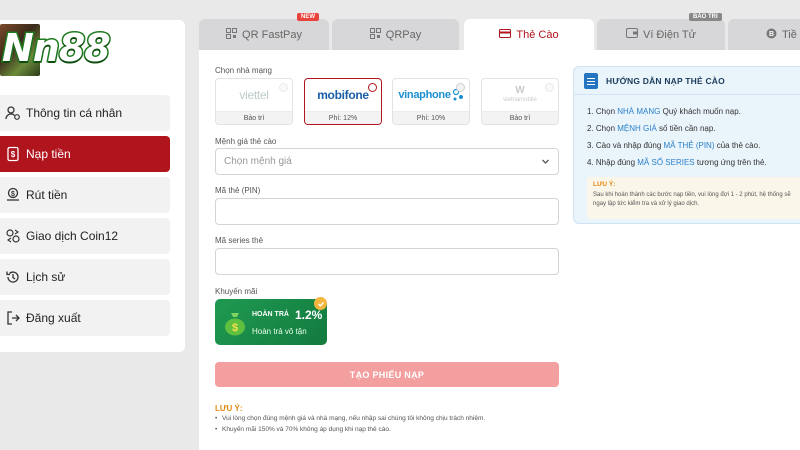 This screenshot has width=800, height=450. What do you see at coordinates (537, 34) in the screenshot?
I see `tab-label: Thẻ Cào` at bounding box center [537, 34].